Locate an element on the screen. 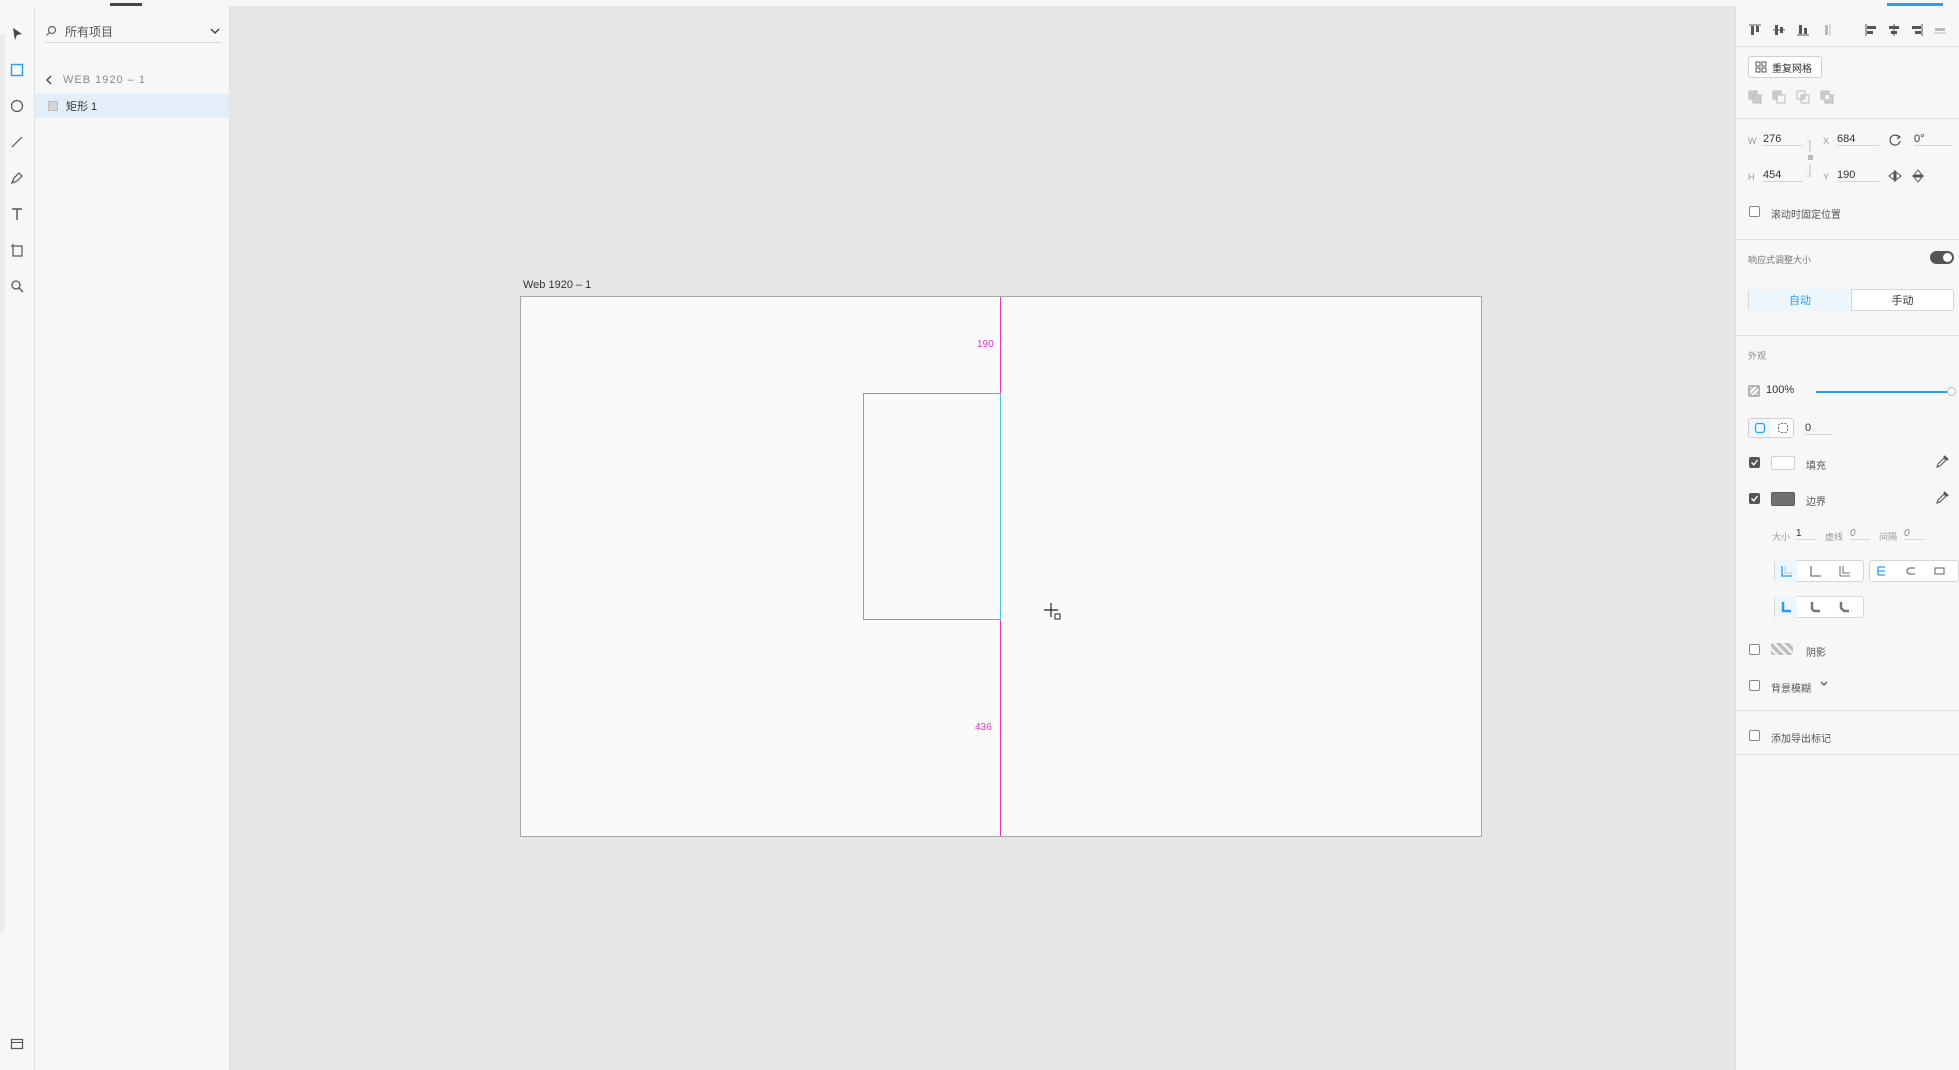 This screenshot has width=1959, height=1070. auto-button: 自动 is located at coordinates (1800, 300).